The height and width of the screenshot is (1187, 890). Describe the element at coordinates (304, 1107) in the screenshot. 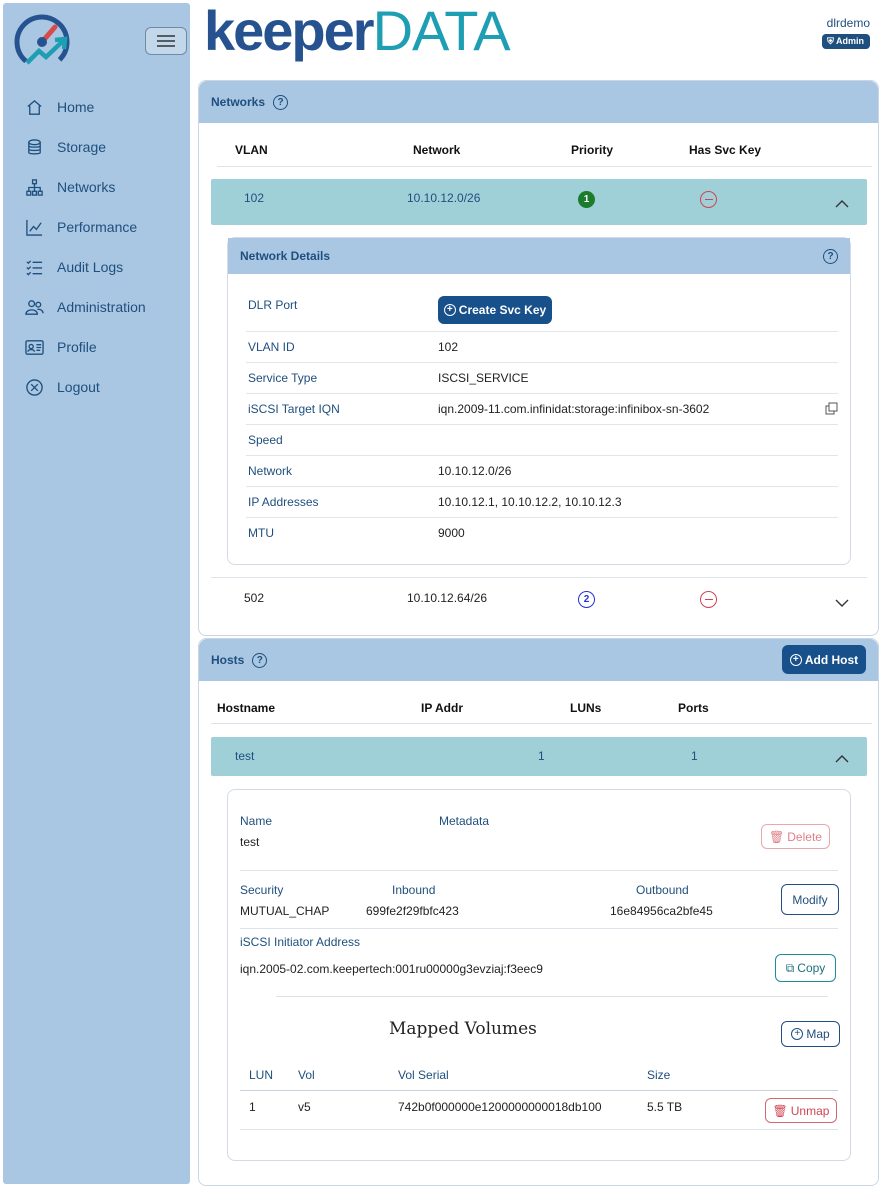

I see `volume-name: v5` at that location.